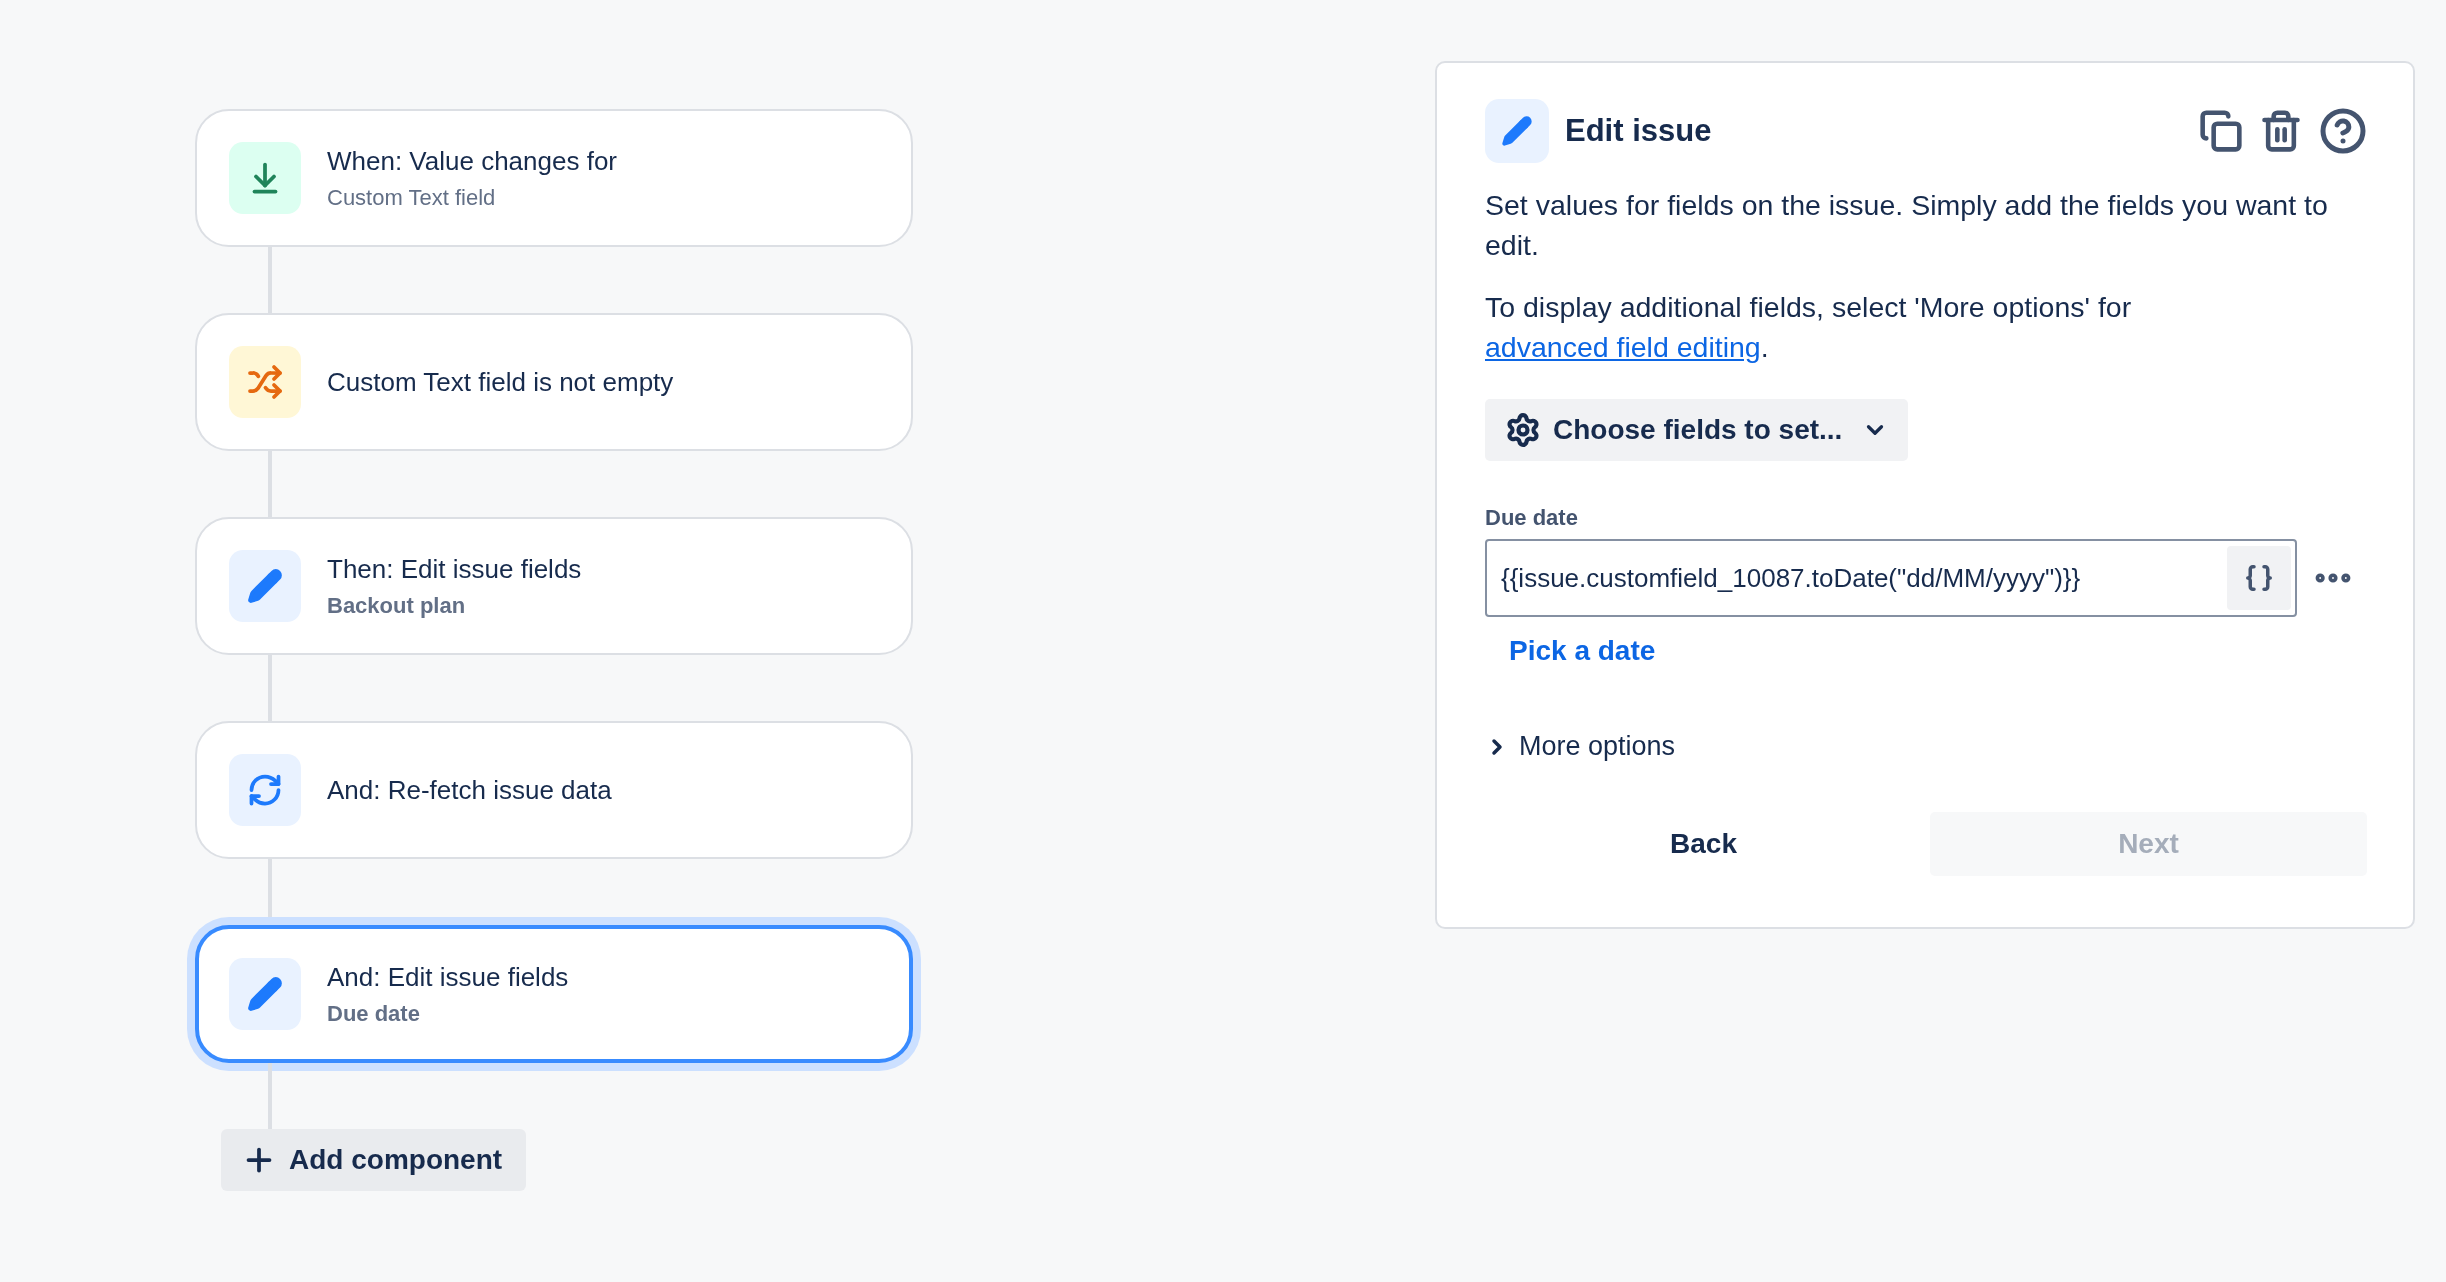  I want to click on panel-title: Edit issue, so click(1639, 131).